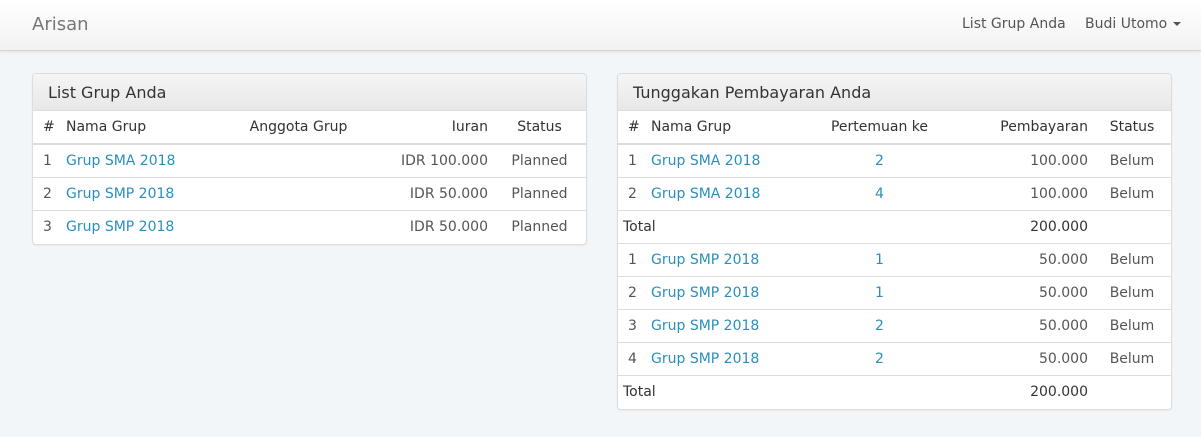  What do you see at coordinates (1014, 24) in the screenshot?
I see `nav-list-groups-link: List Grup Anda` at bounding box center [1014, 24].